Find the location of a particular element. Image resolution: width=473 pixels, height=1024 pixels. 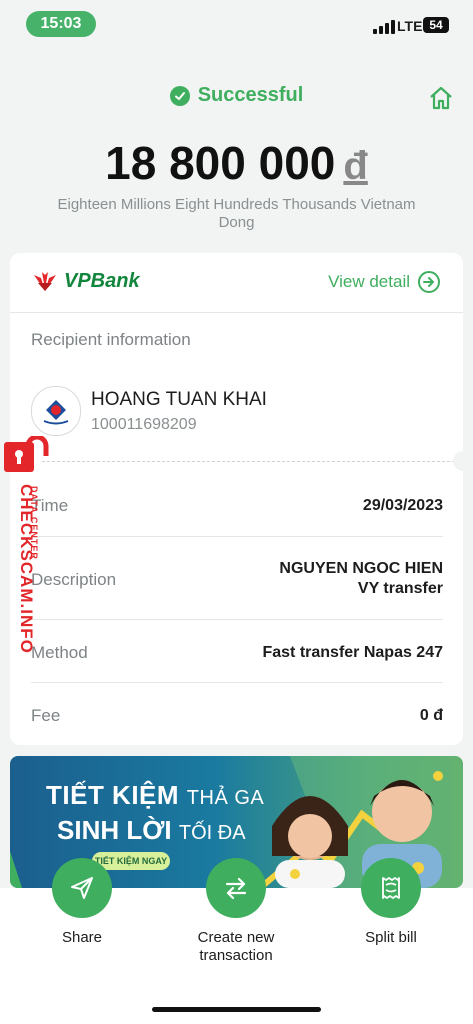

share-button is located at coordinates (82, 888).